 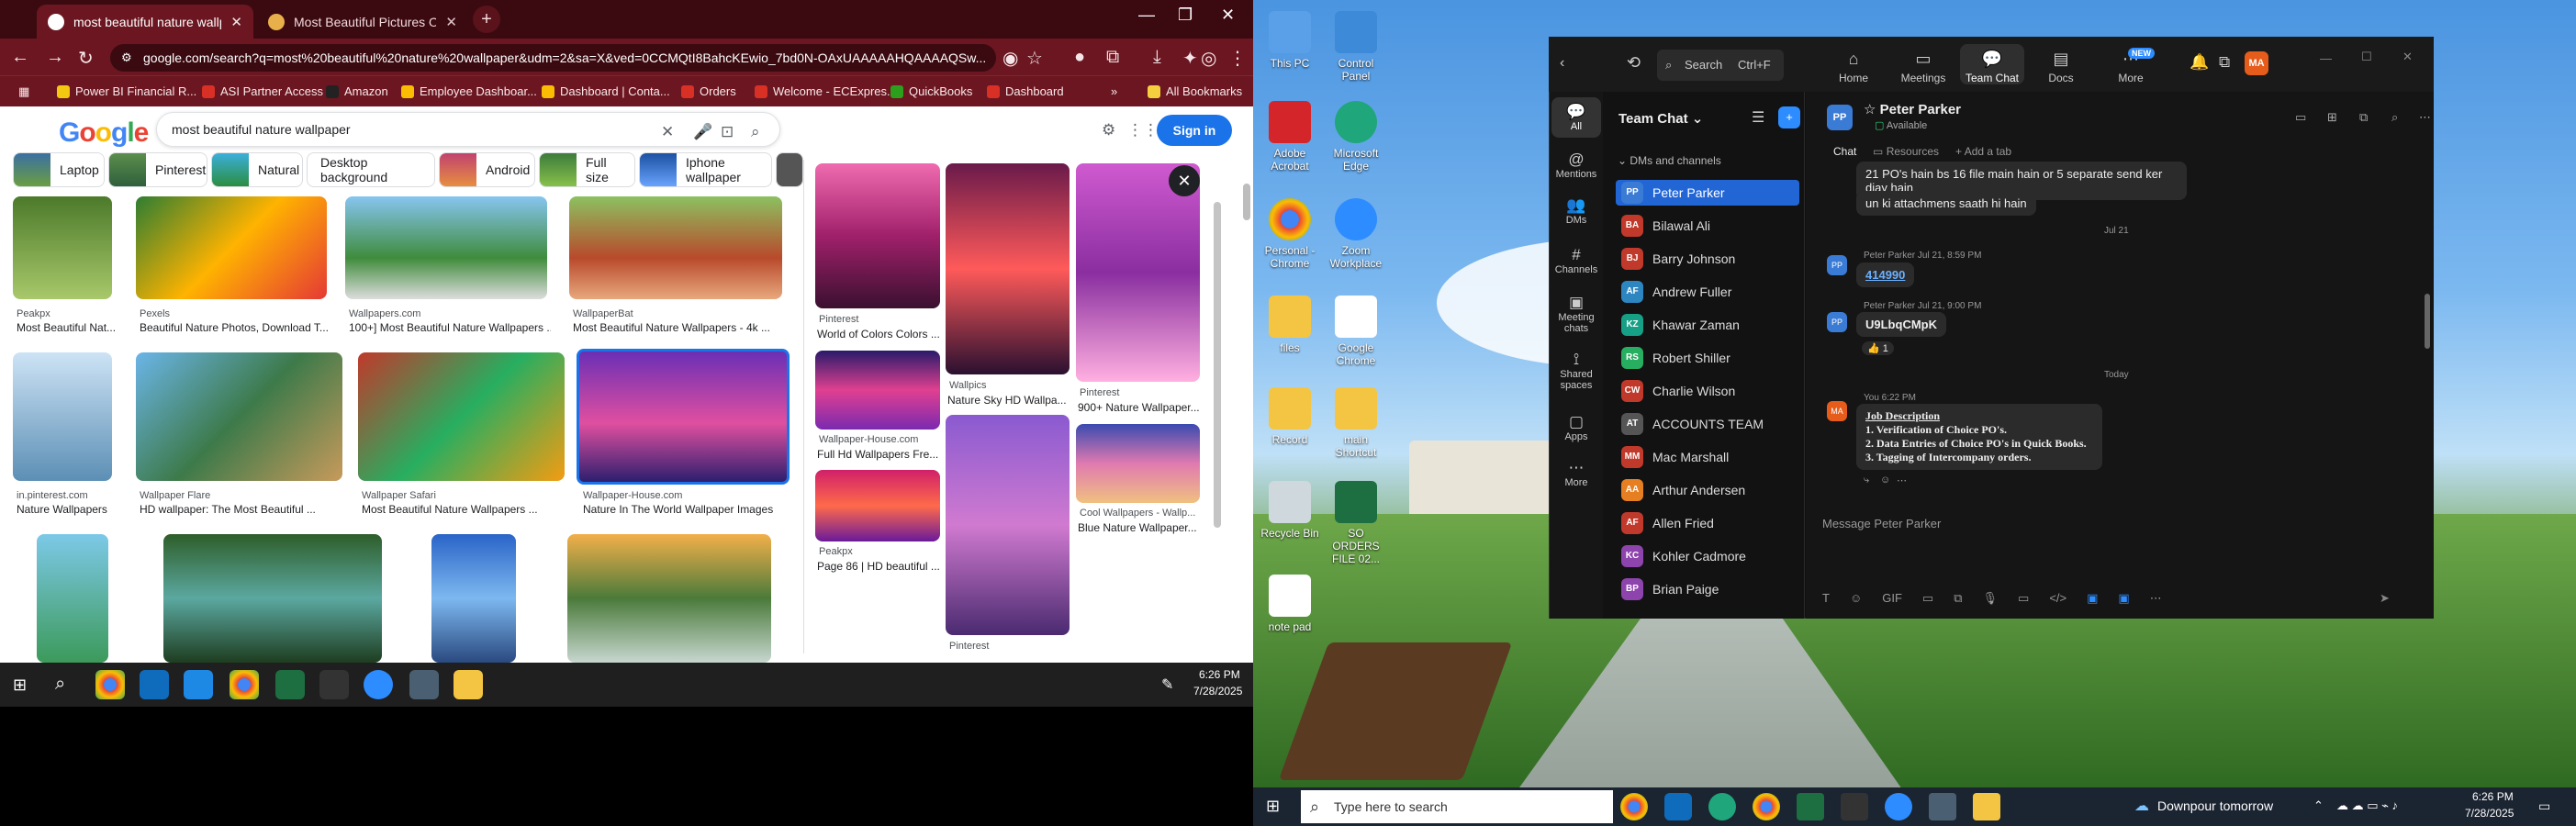 What do you see at coordinates (126, 58) in the screenshot?
I see `site-info-icon: ⚙` at bounding box center [126, 58].